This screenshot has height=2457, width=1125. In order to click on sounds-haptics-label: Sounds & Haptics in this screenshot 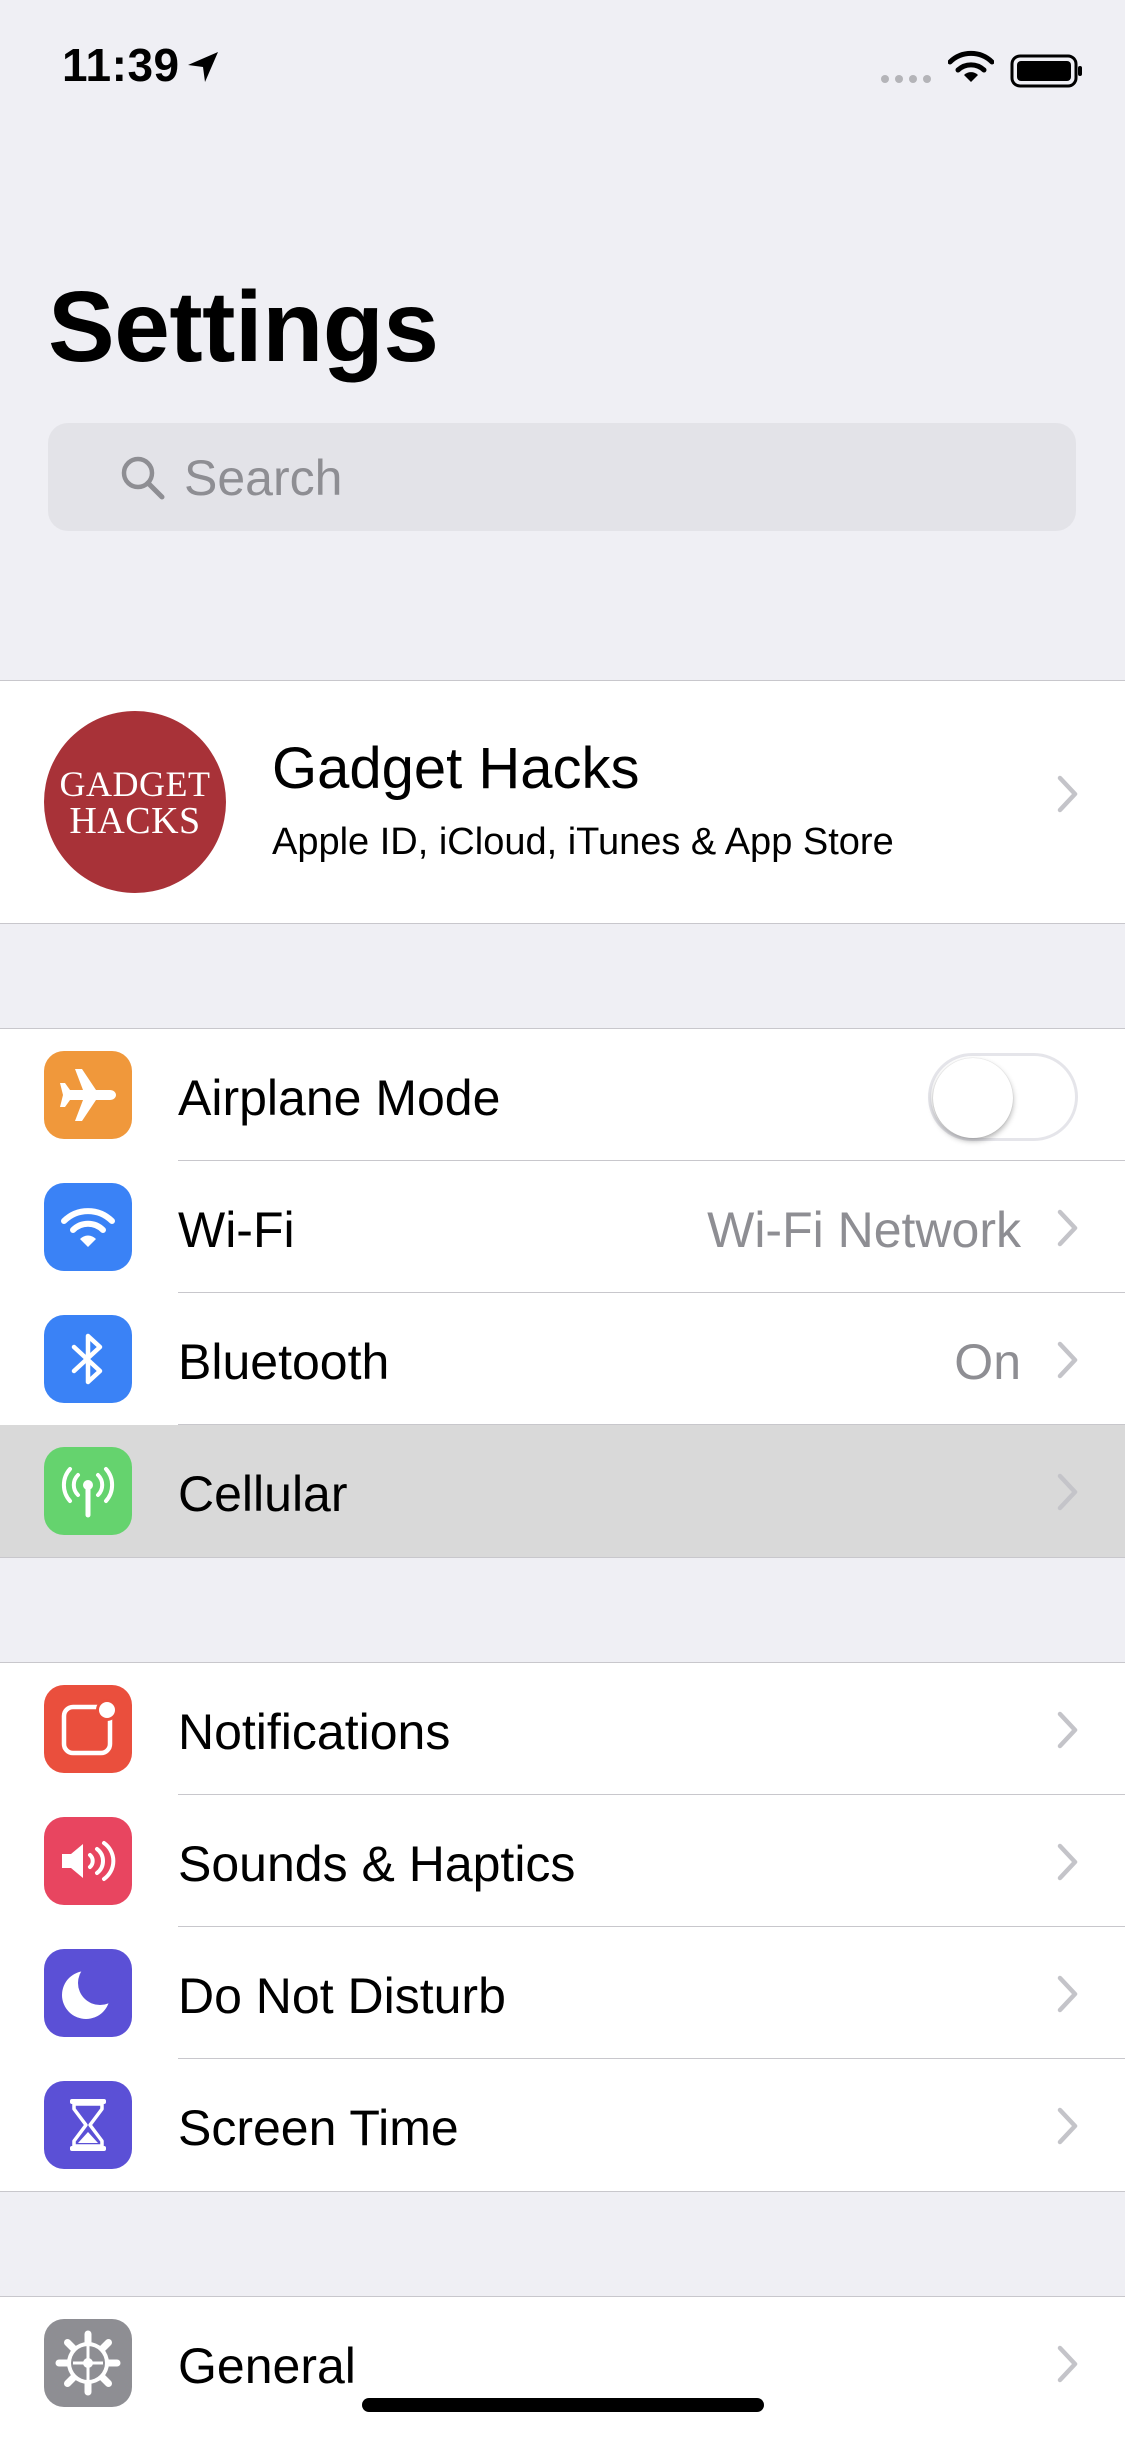, I will do `click(377, 1864)`.